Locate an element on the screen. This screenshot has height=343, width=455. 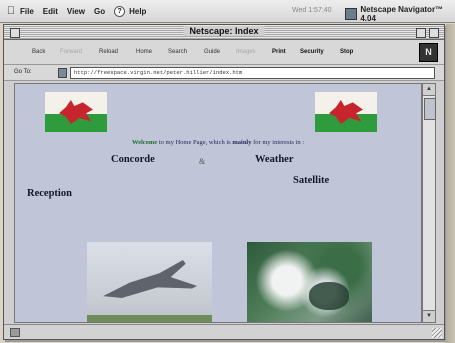
resize-grip-icon is located at coordinates (437, 333).